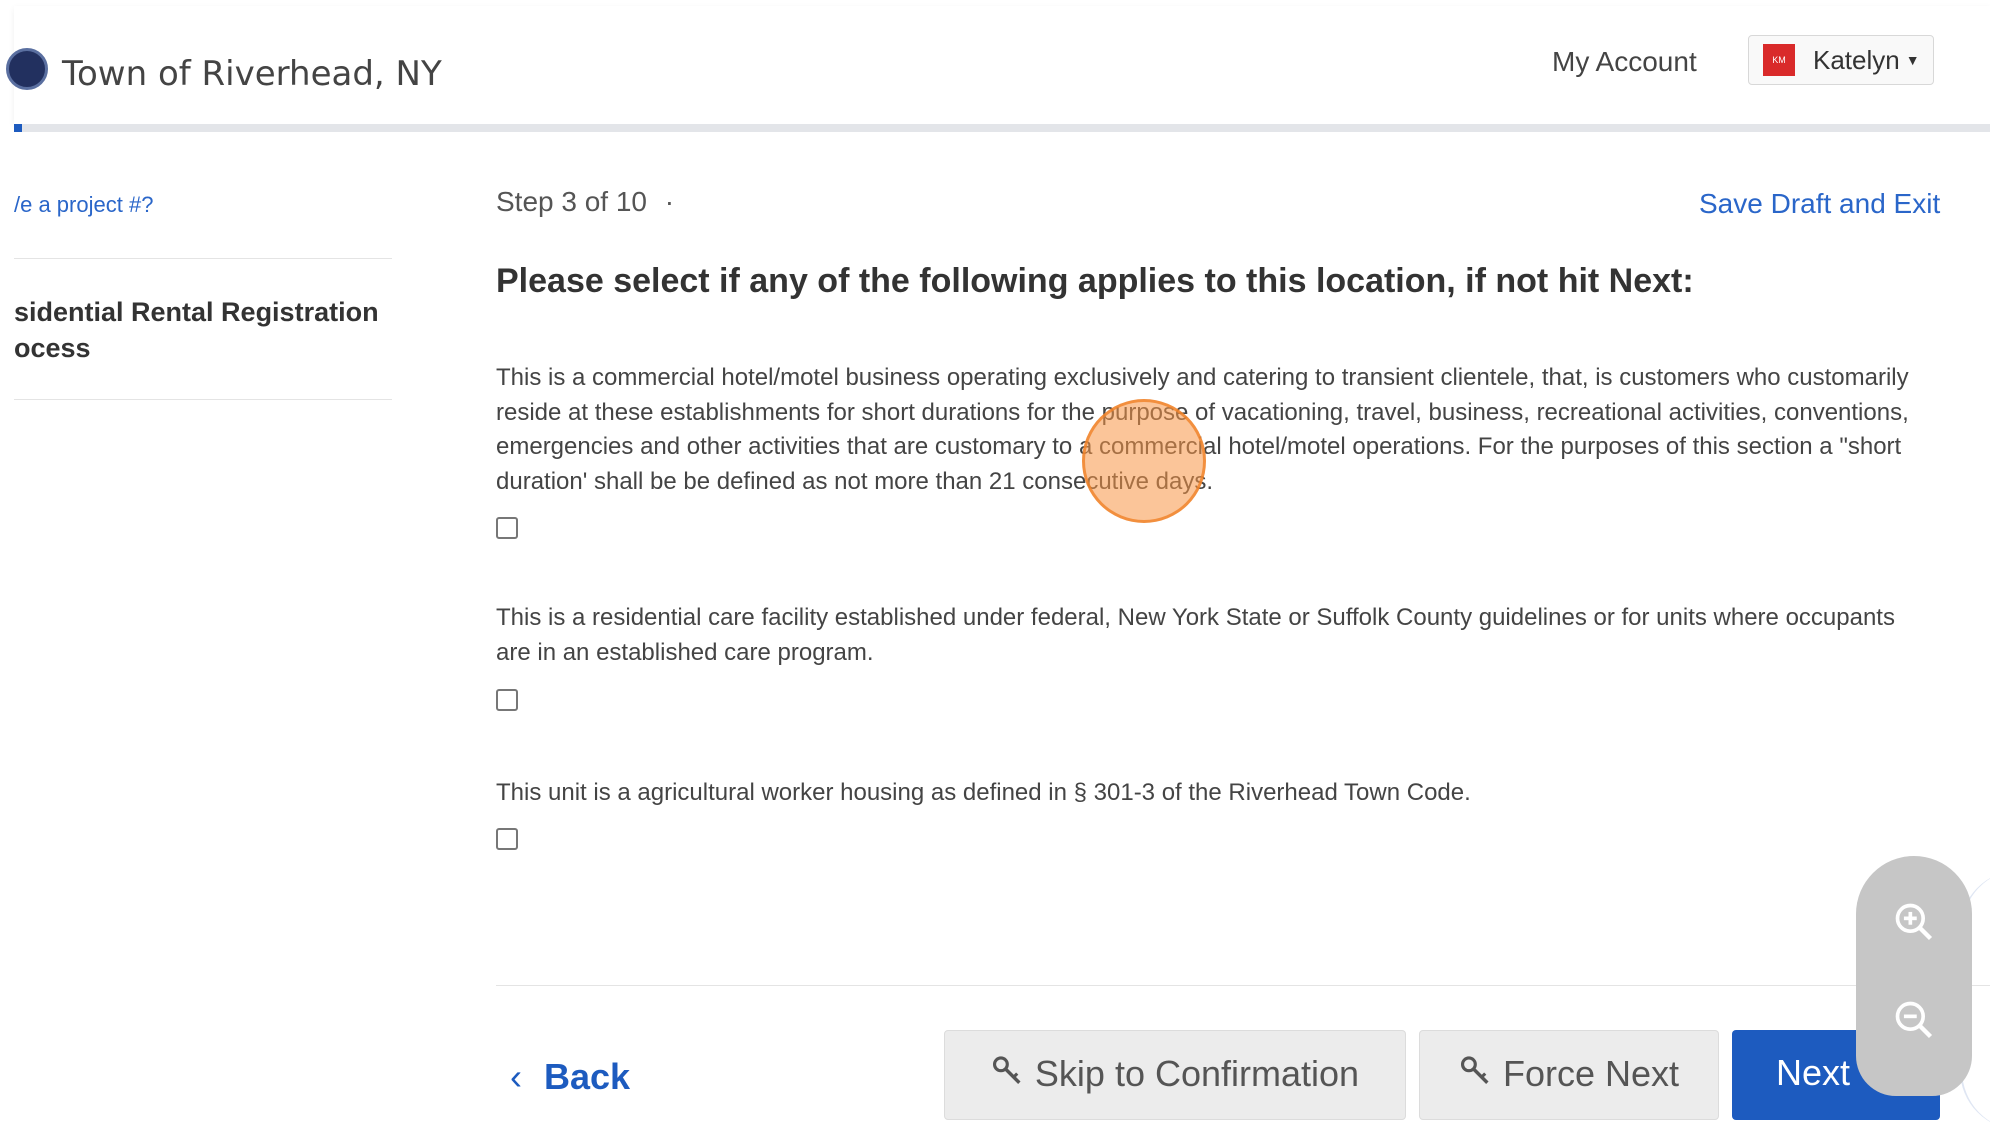 This screenshot has width=1990, height=1130. What do you see at coordinates (27, 69) in the screenshot?
I see `town-seal-logo` at bounding box center [27, 69].